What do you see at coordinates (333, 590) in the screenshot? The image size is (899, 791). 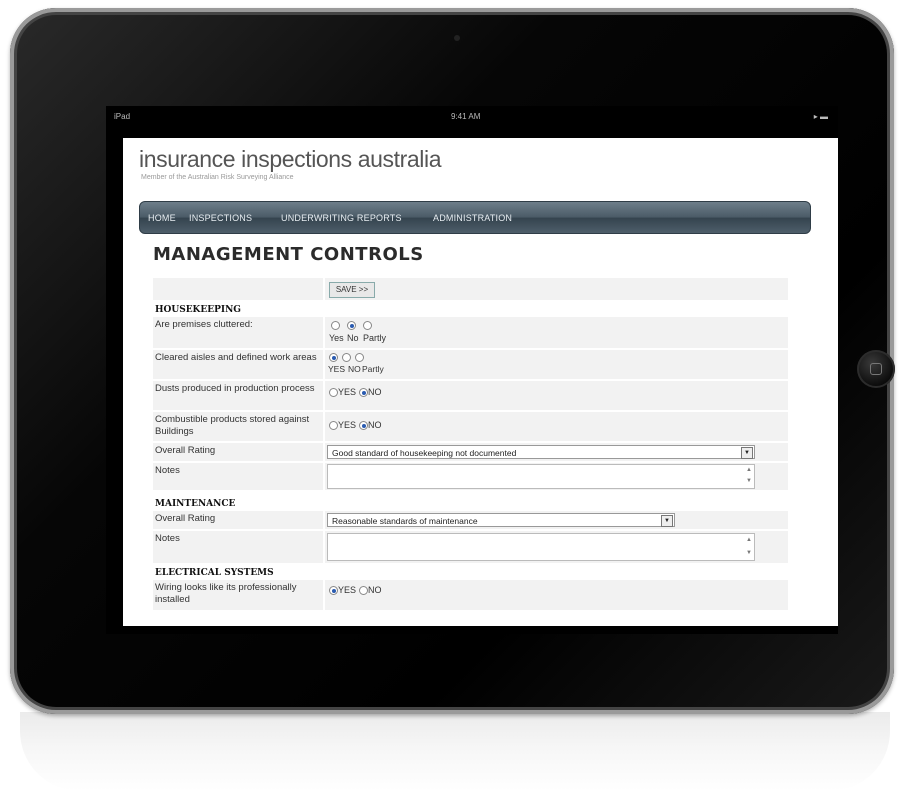 I see `wiring-yes-radio` at bounding box center [333, 590].